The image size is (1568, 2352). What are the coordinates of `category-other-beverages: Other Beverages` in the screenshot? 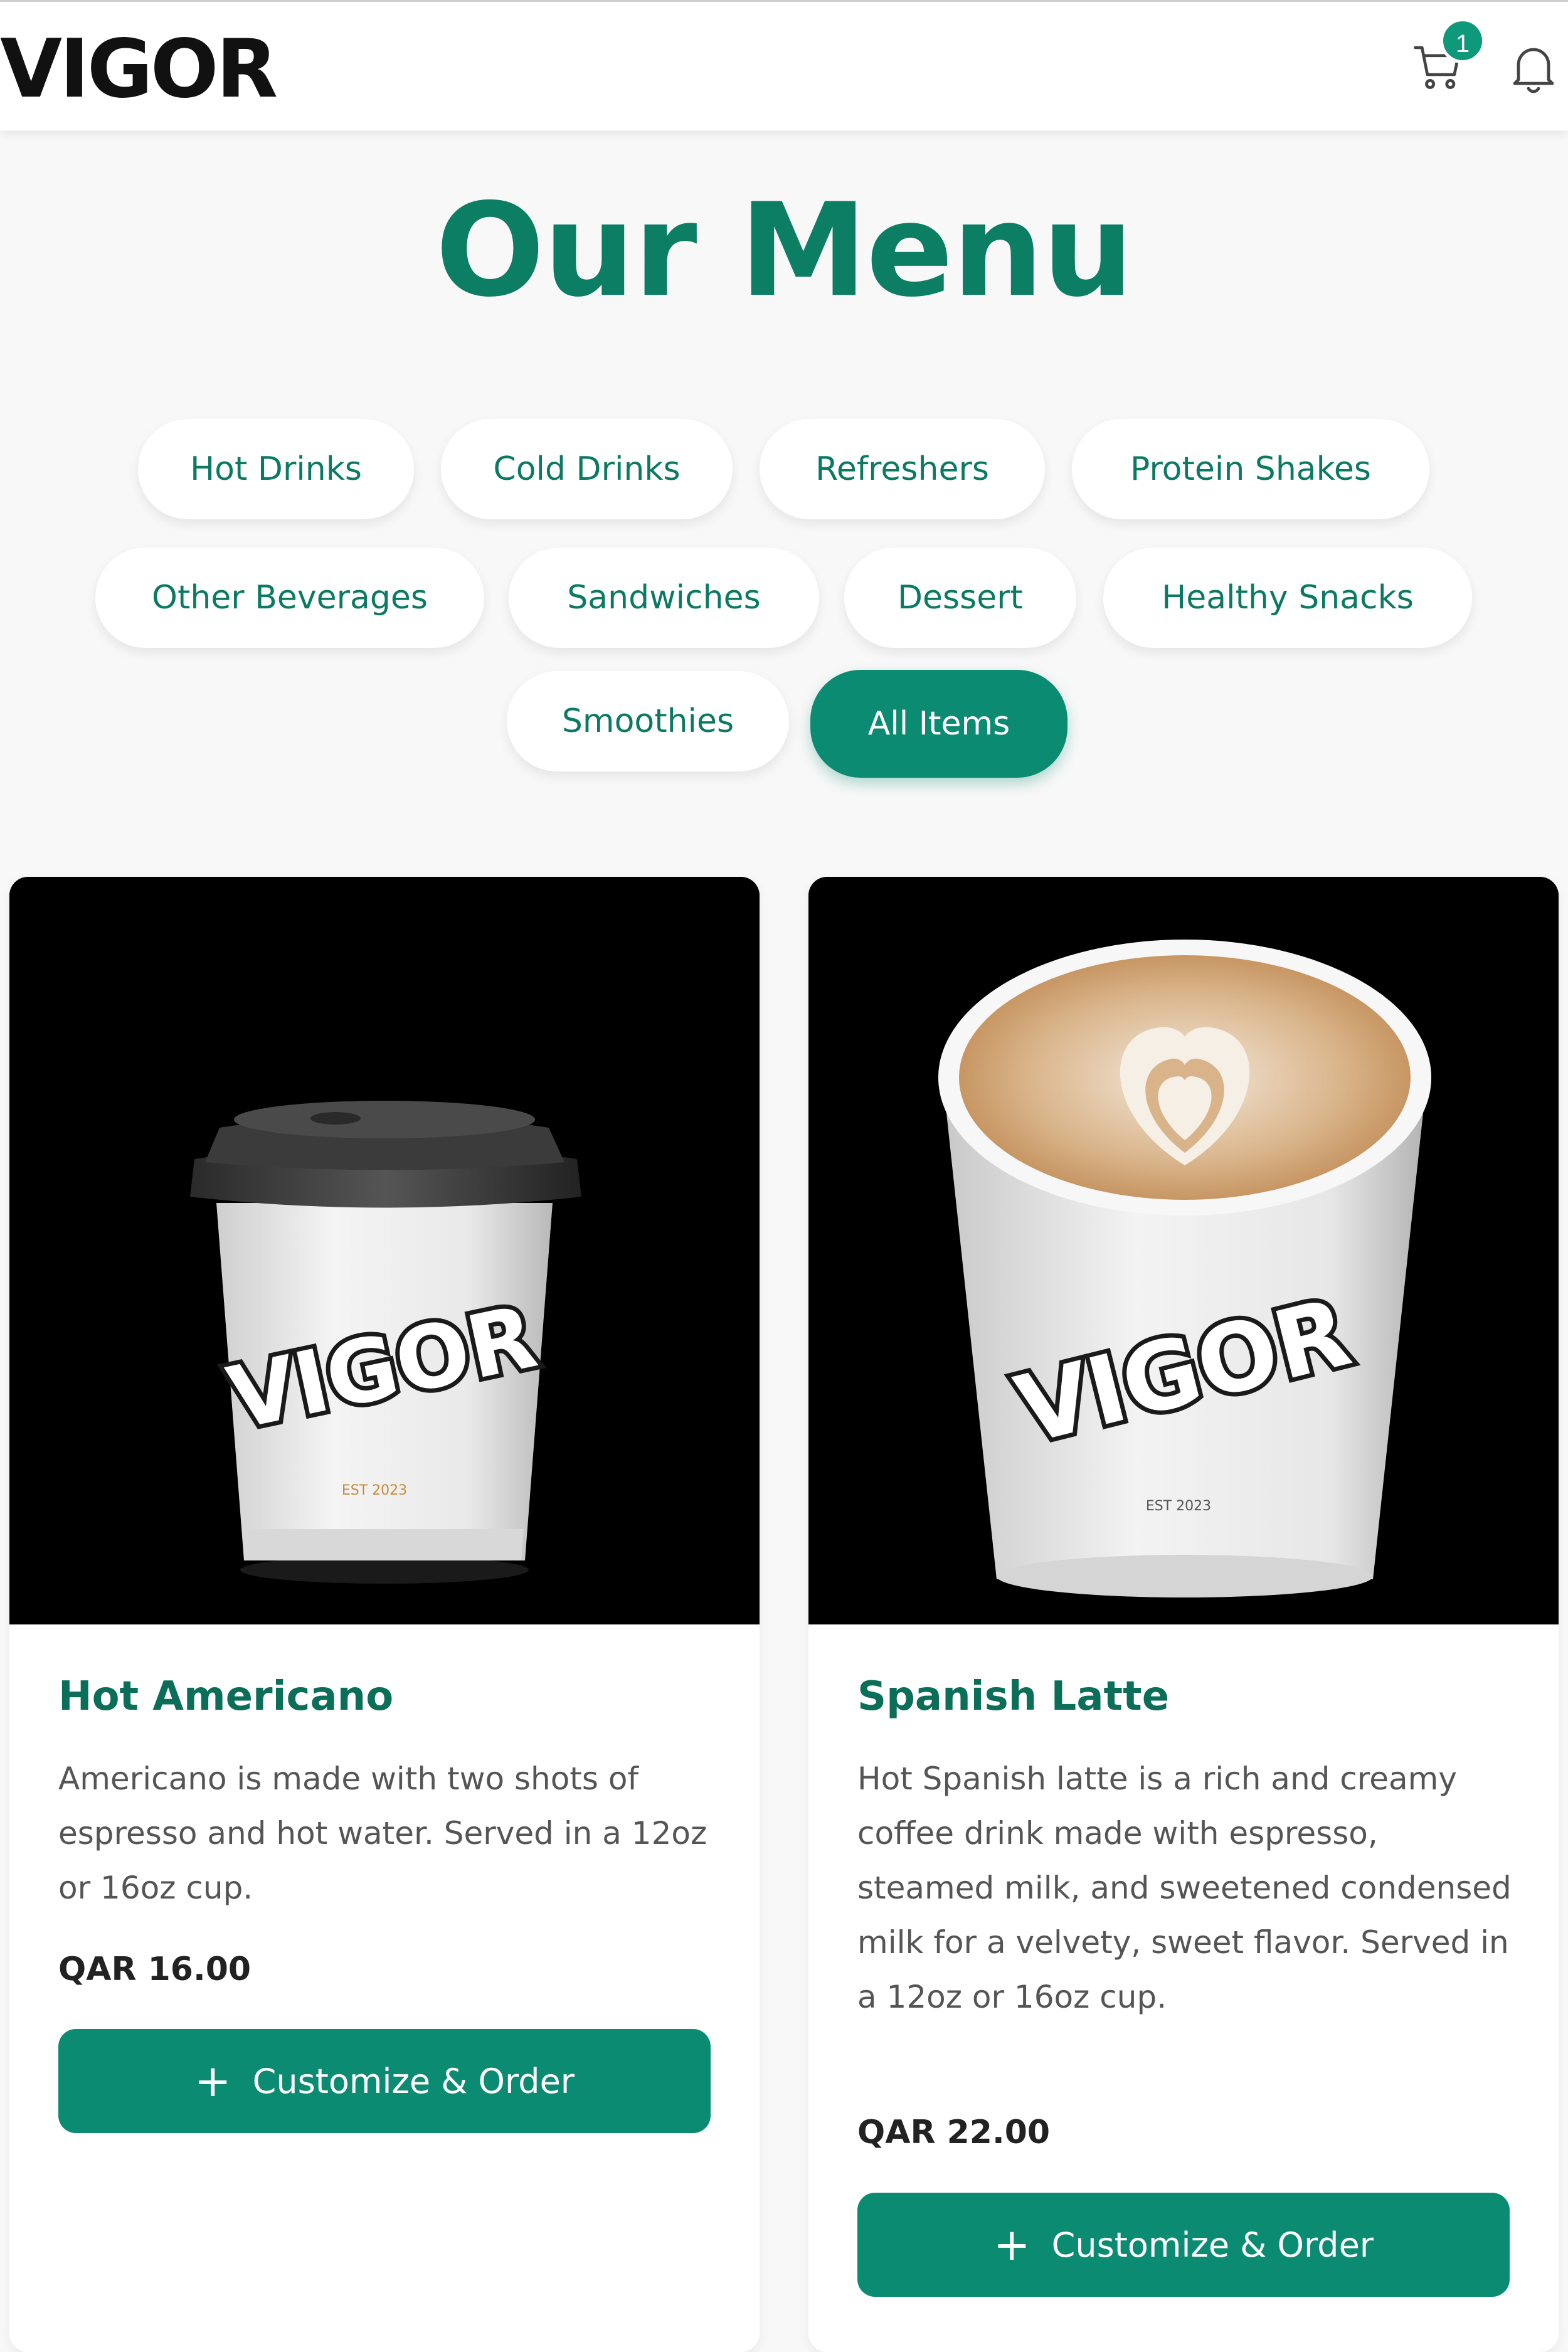 It's located at (289, 598).